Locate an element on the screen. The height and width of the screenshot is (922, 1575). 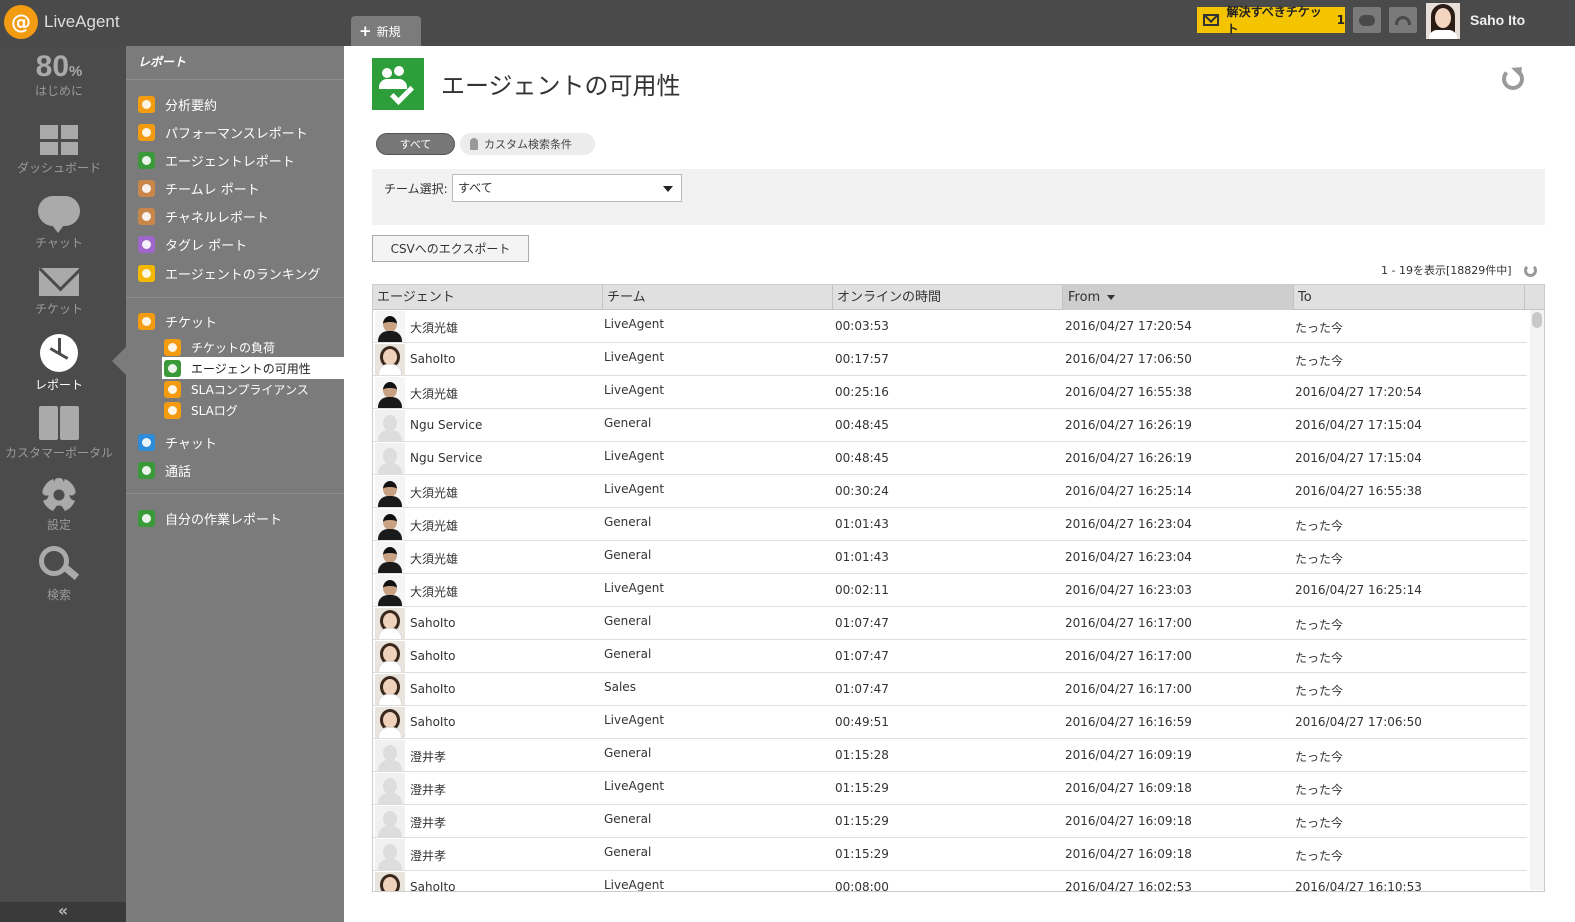
nav-getting-started: 80% はじめに is located at coordinates (59, 74).